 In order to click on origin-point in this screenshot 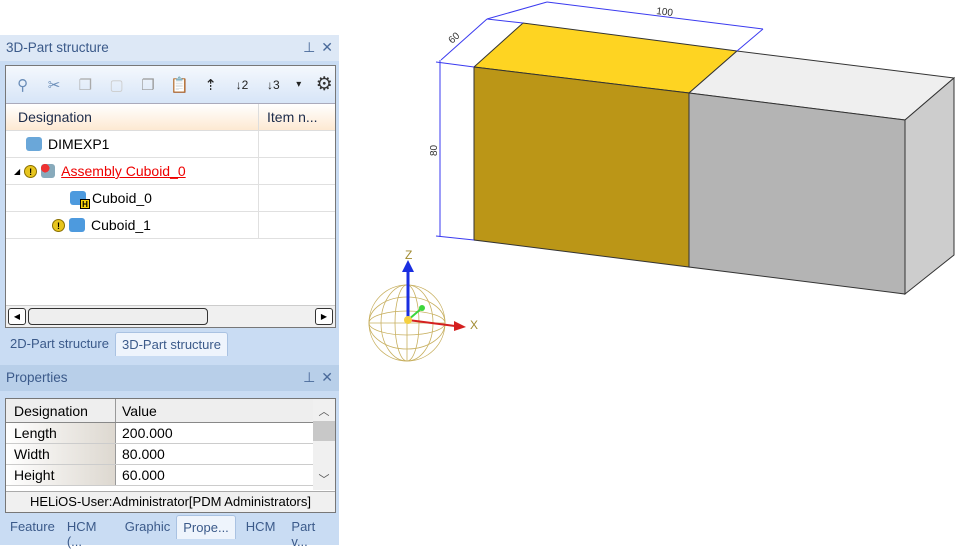, I will do `click(408, 320)`.